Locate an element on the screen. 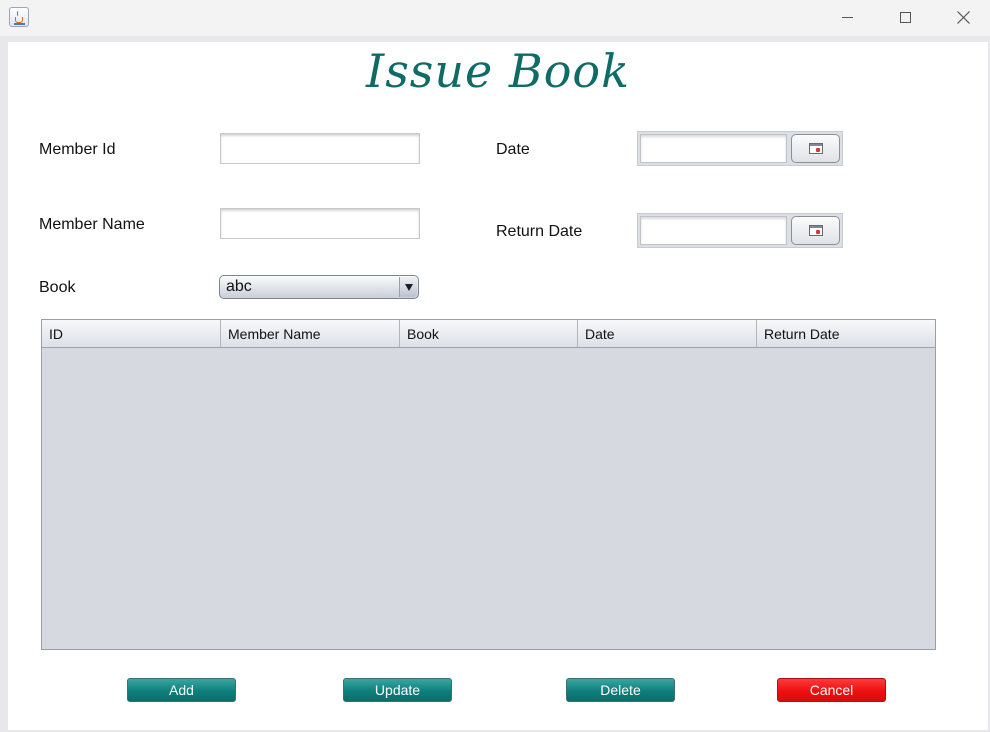  cancel-button: Cancel is located at coordinates (831, 690).